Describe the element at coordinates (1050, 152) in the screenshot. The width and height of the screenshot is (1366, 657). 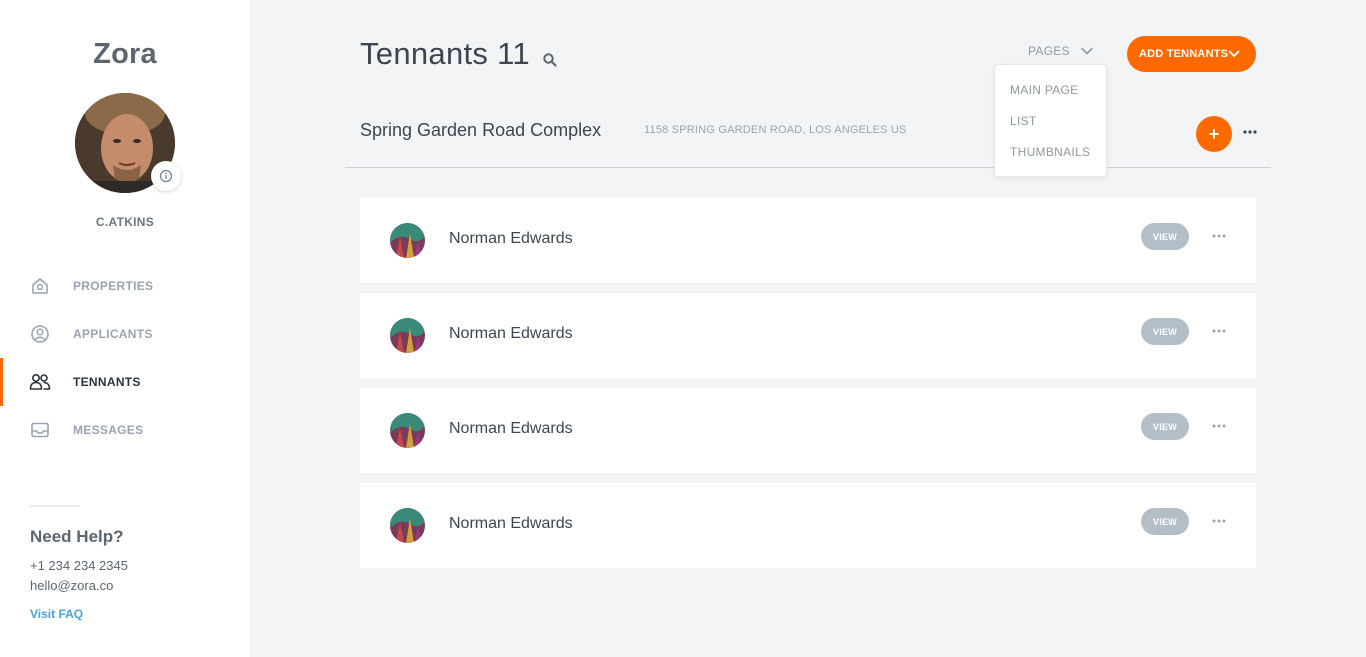
I see `menu-item-thumbnails: THUMBNAILS` at that location.